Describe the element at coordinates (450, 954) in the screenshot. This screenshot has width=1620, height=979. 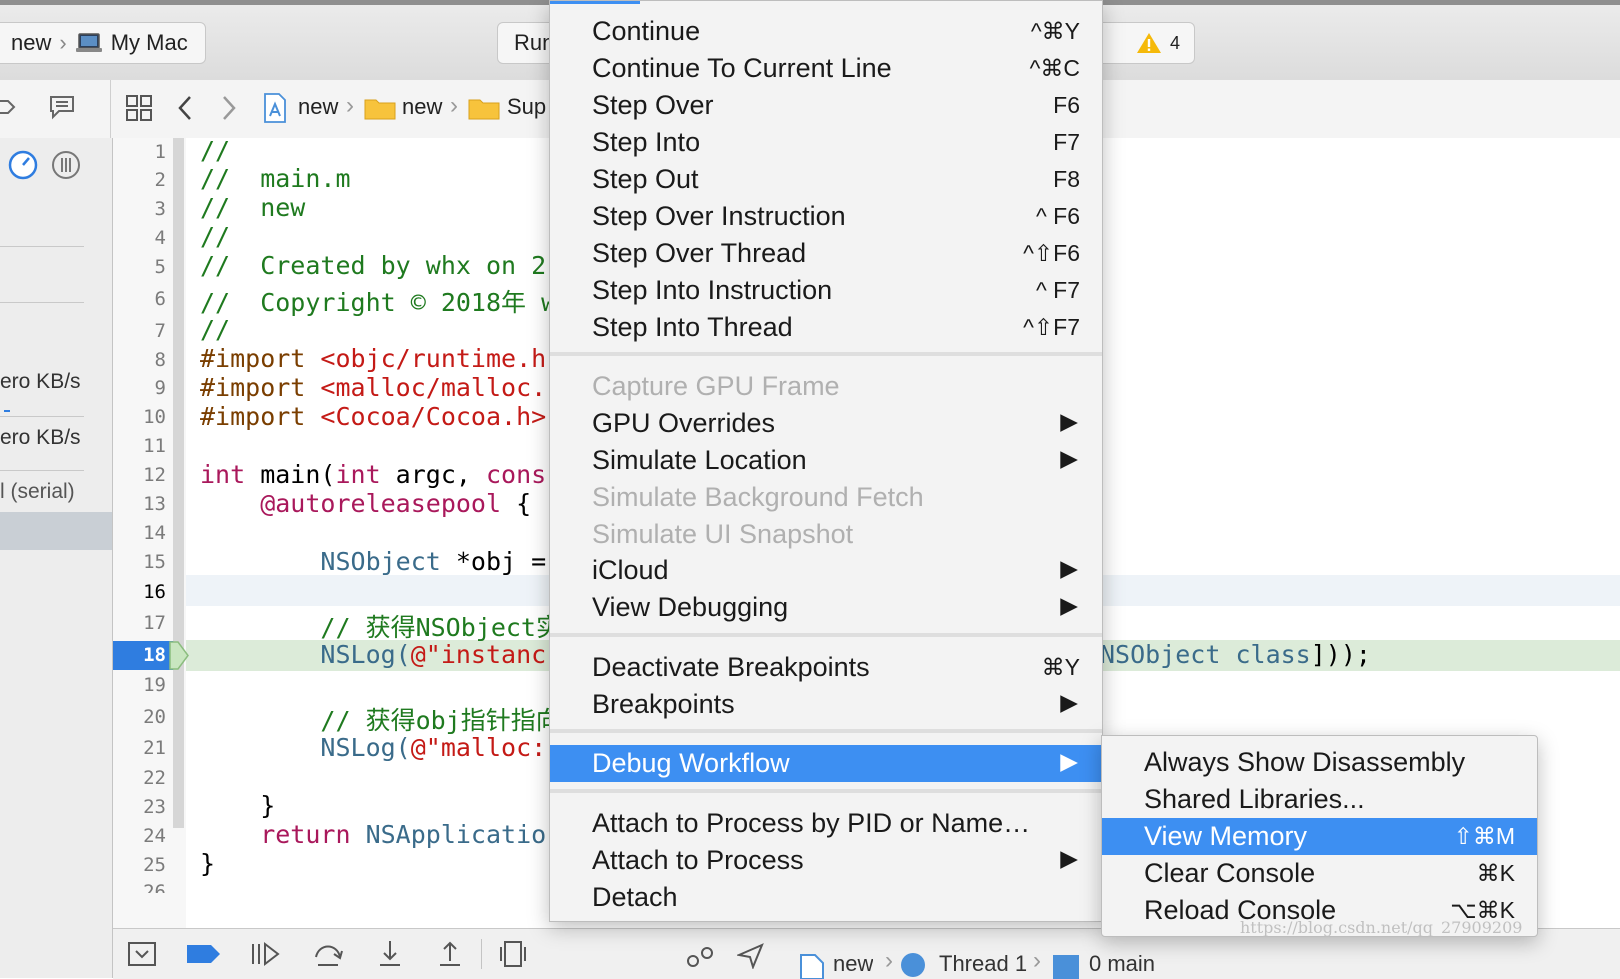
I see `step-out-icon` at that location.